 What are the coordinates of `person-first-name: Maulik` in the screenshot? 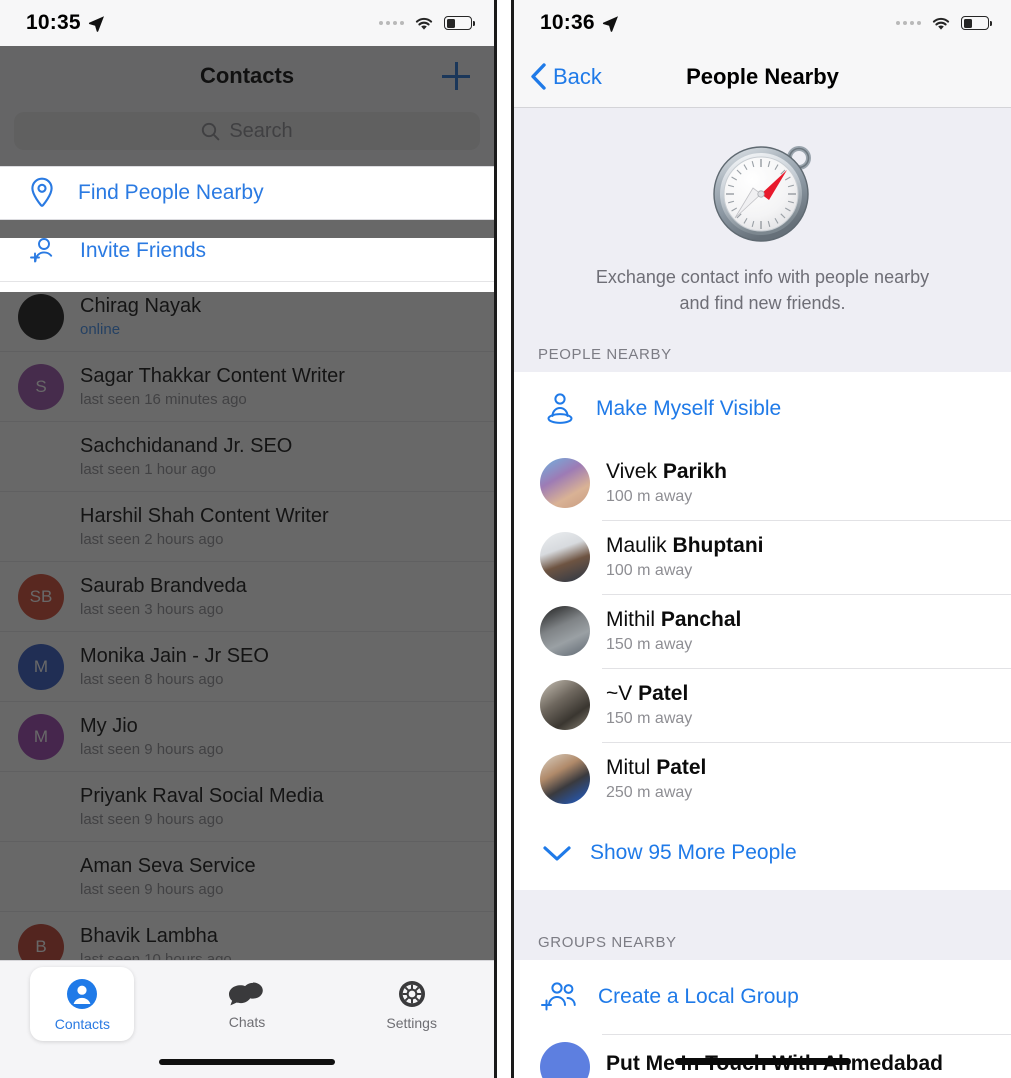 It's located at (639, 546).